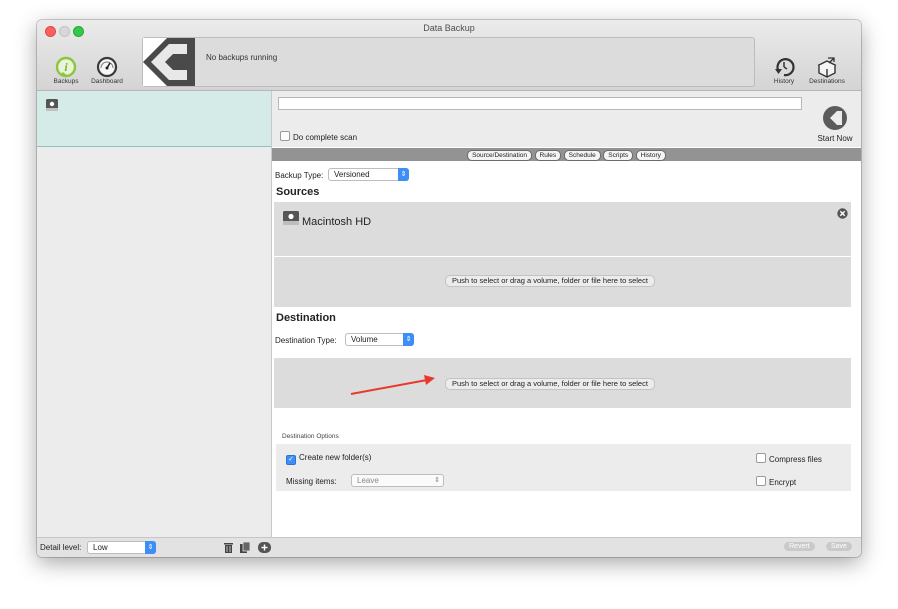  I want to click on dashboard-label: Dashboard, so click(107, 81).